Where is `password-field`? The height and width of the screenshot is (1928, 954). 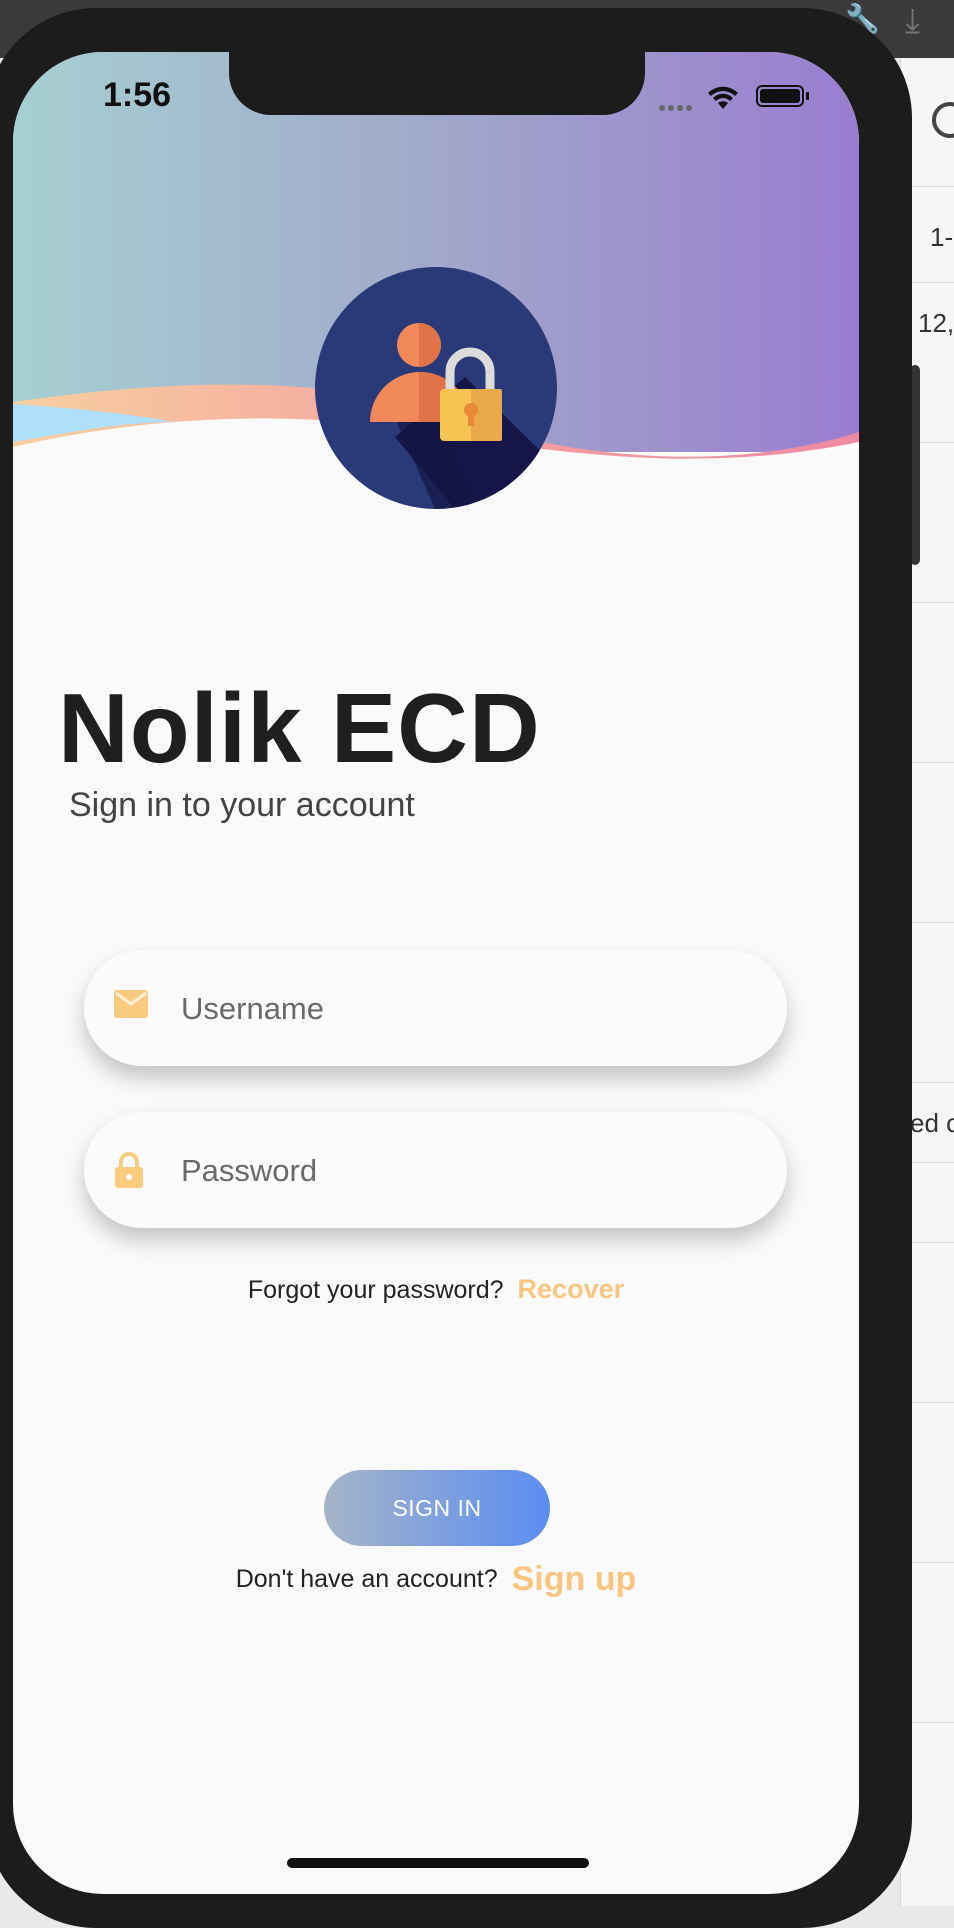 password-field is located at coordinates (435, 1170).